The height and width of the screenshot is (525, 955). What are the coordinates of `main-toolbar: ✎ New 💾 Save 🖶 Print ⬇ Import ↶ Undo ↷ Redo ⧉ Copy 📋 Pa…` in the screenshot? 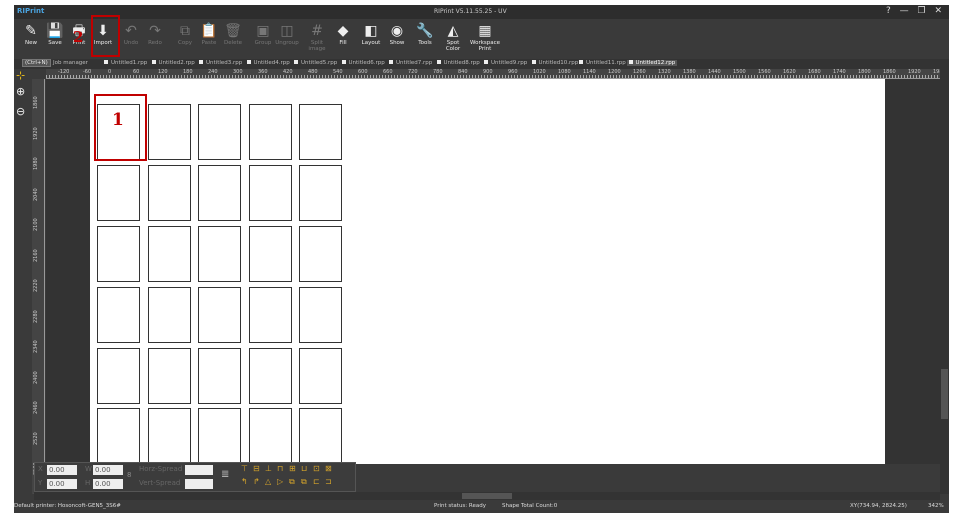 It's located at (481, 39).